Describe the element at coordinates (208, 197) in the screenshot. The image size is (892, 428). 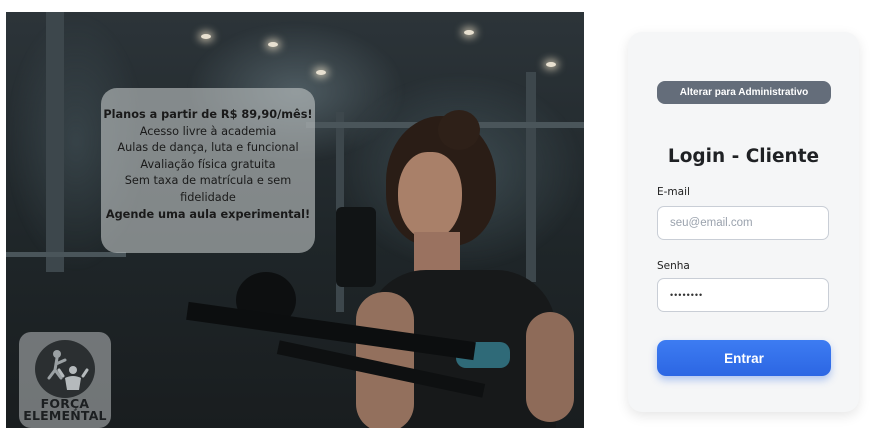
I see `promo-line: fidelidade` at that location.